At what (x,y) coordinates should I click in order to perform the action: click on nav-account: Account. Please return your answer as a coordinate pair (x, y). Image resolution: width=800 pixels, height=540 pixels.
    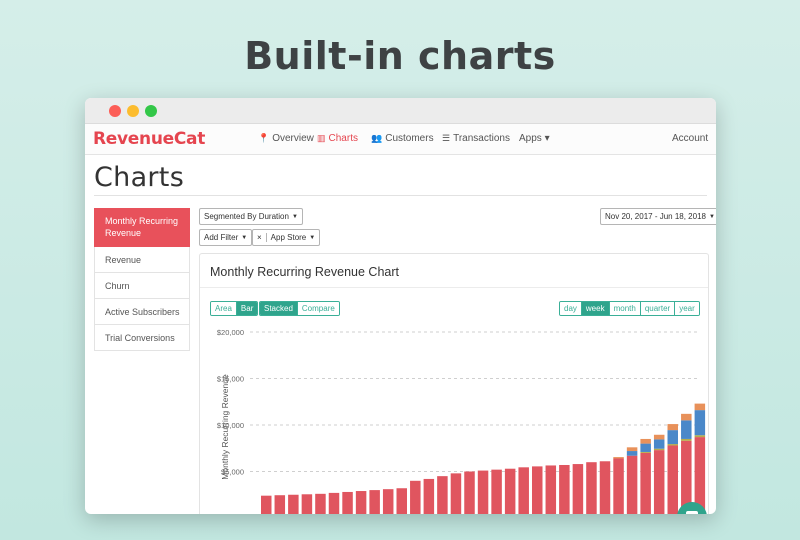
    Looking at the image, I should click on (690, 138).